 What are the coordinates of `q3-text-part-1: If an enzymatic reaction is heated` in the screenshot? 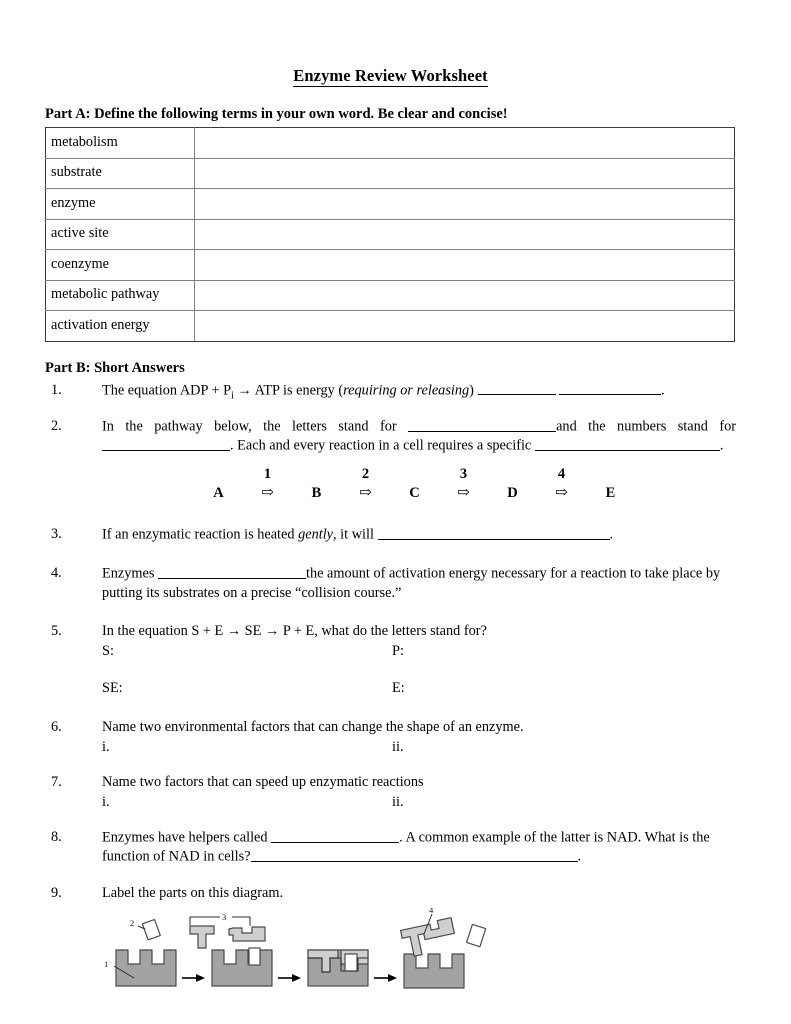 It's located at (200, 534).